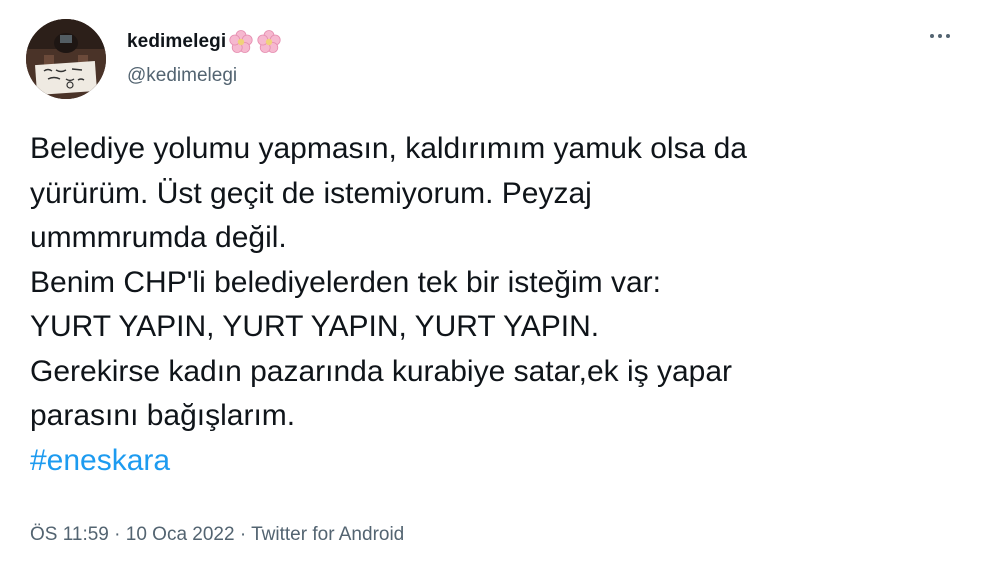  Describe the element at coordinates (100, 460) in the screenshot. I see `hashtag-link: #eneskara` at that location.